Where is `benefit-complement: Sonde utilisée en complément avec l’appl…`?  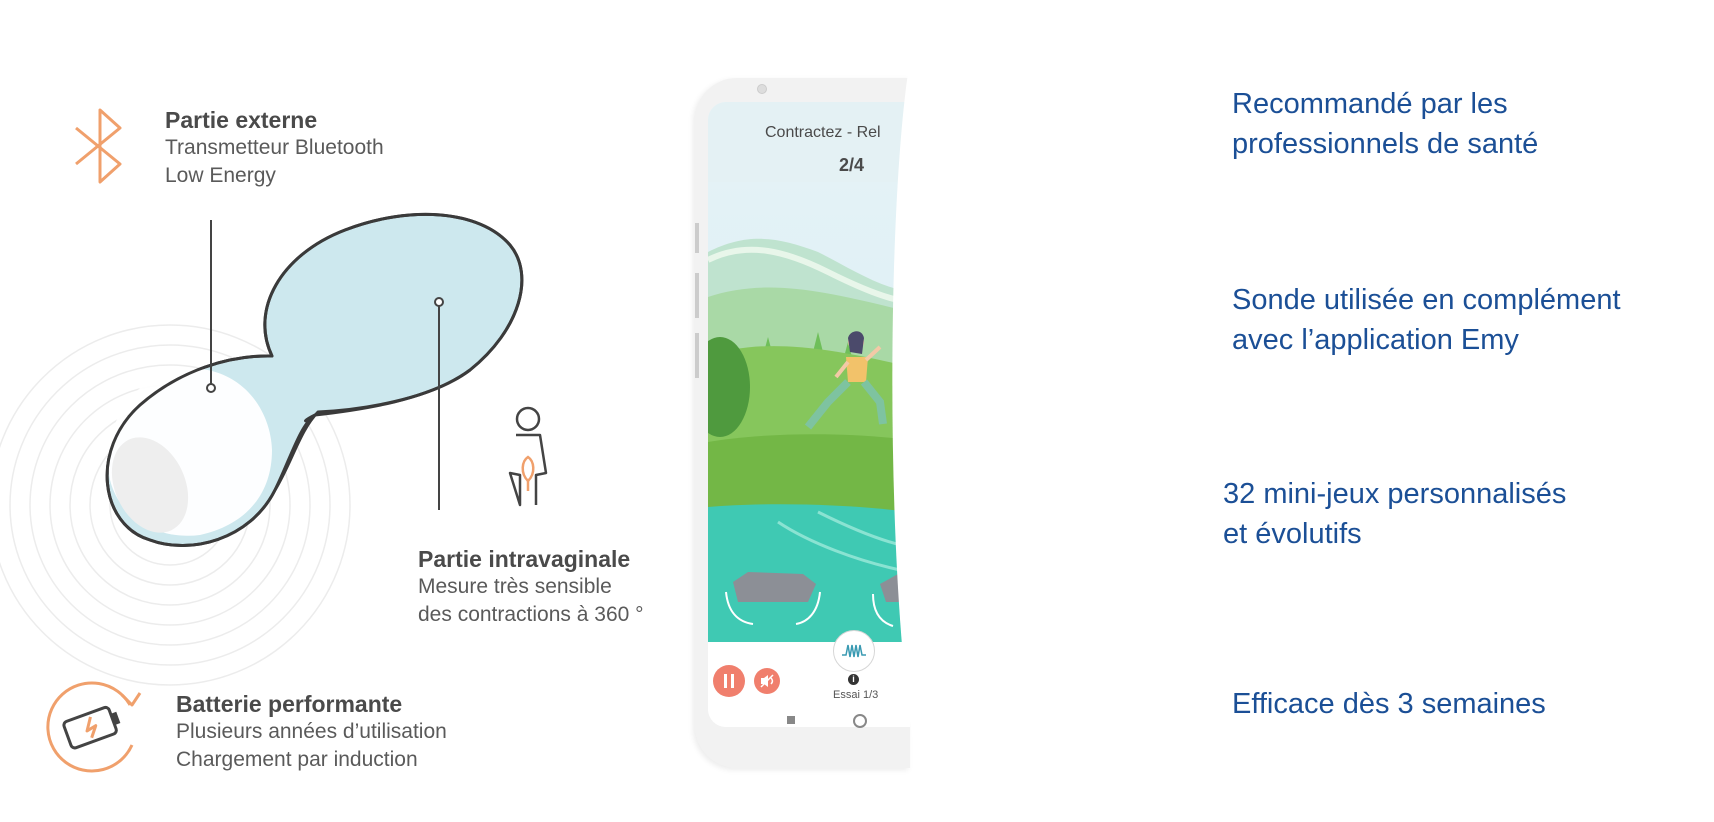 benefit-complement: Sonde utilisée en complément avec l’appl… is located at coordinates (1426, 320).